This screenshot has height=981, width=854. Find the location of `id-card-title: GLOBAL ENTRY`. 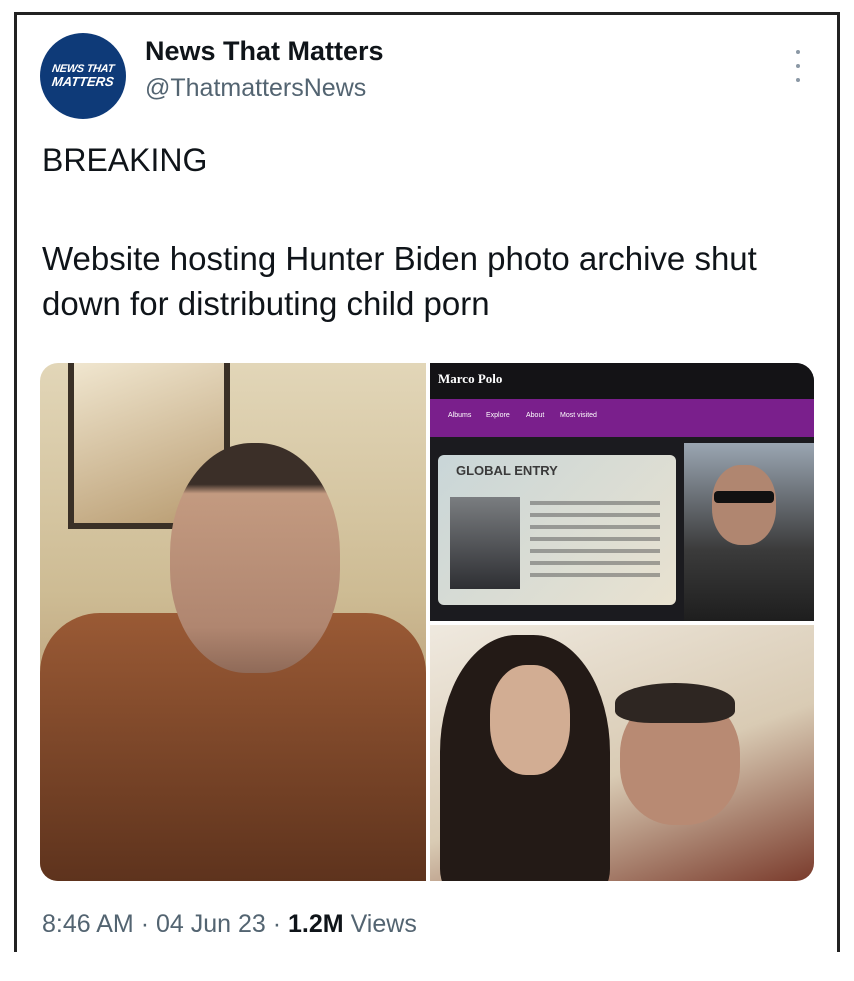

id-card-title: GLOBAL ENTRY is located at coordinates (507, 470).